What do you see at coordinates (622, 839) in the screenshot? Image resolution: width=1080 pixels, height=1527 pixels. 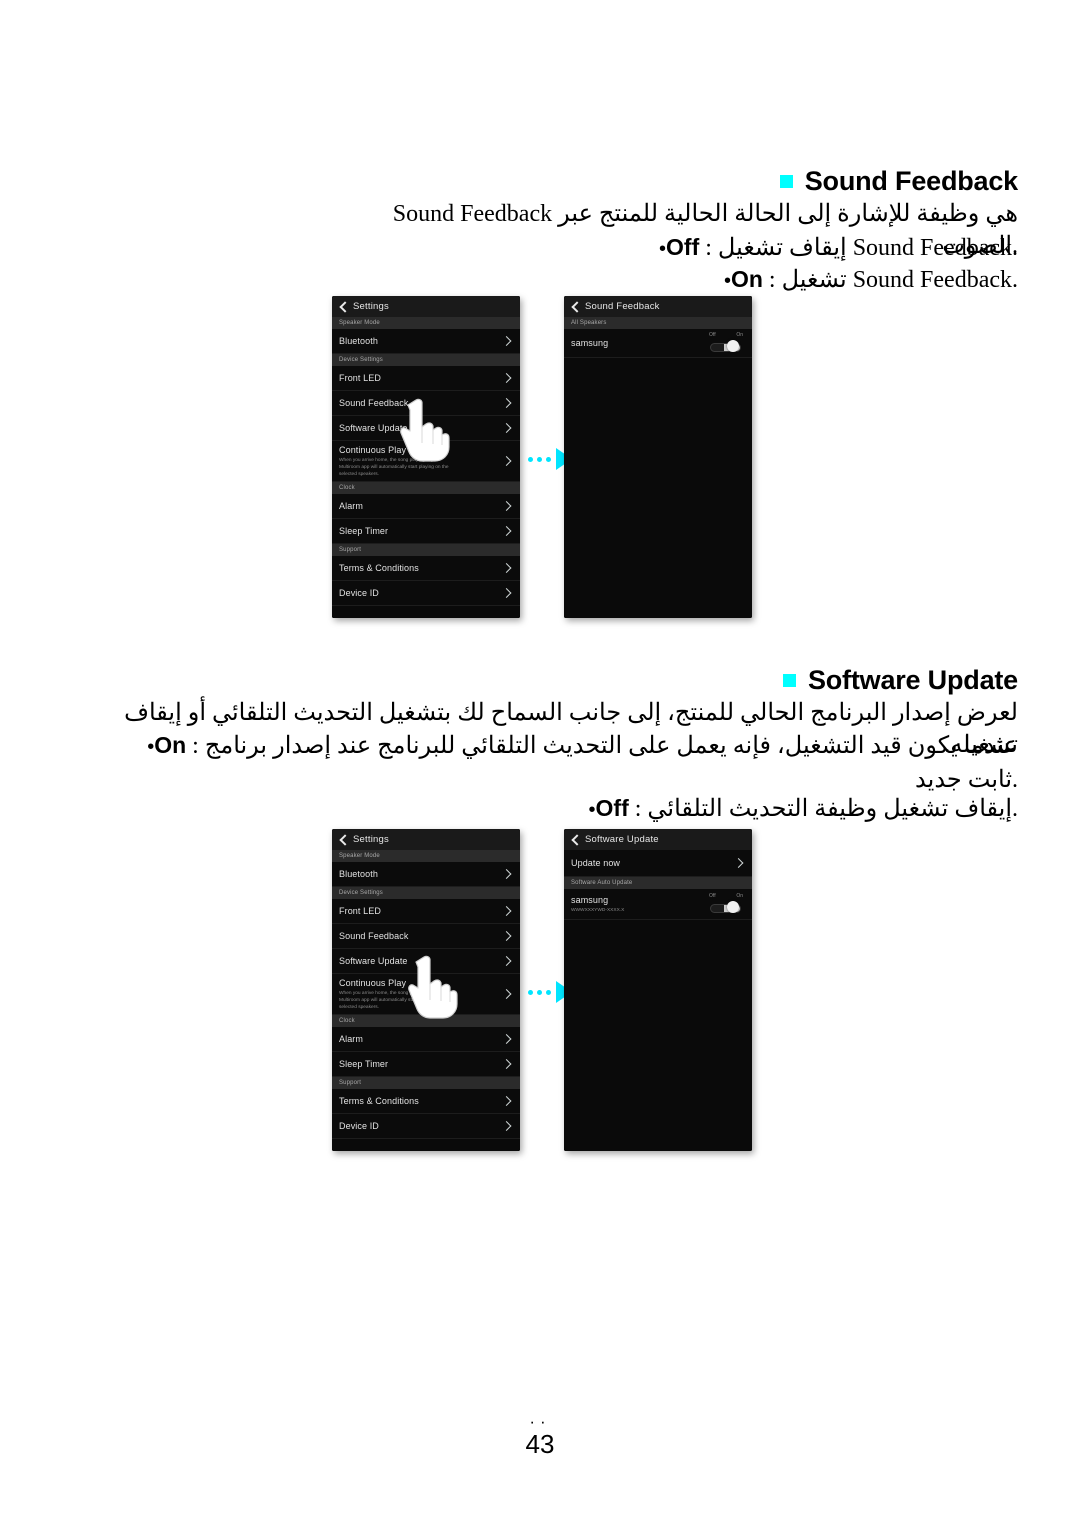 I see `app-bar-title: Software Update` at bounding box center [622, 839].